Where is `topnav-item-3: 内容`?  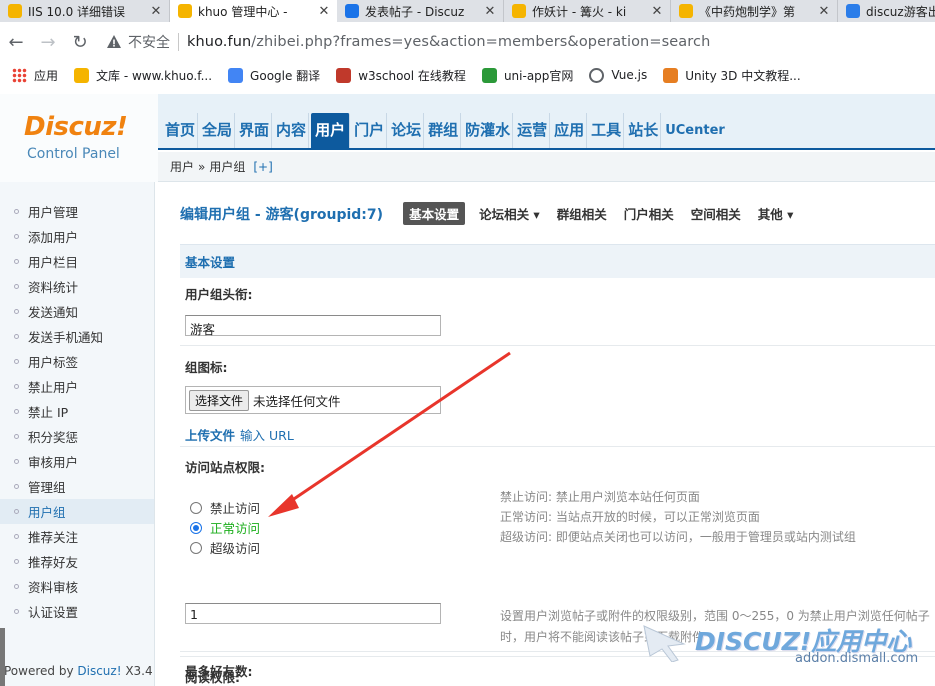
topnav-item-3: 内容 is located at coordinates (291, 130).